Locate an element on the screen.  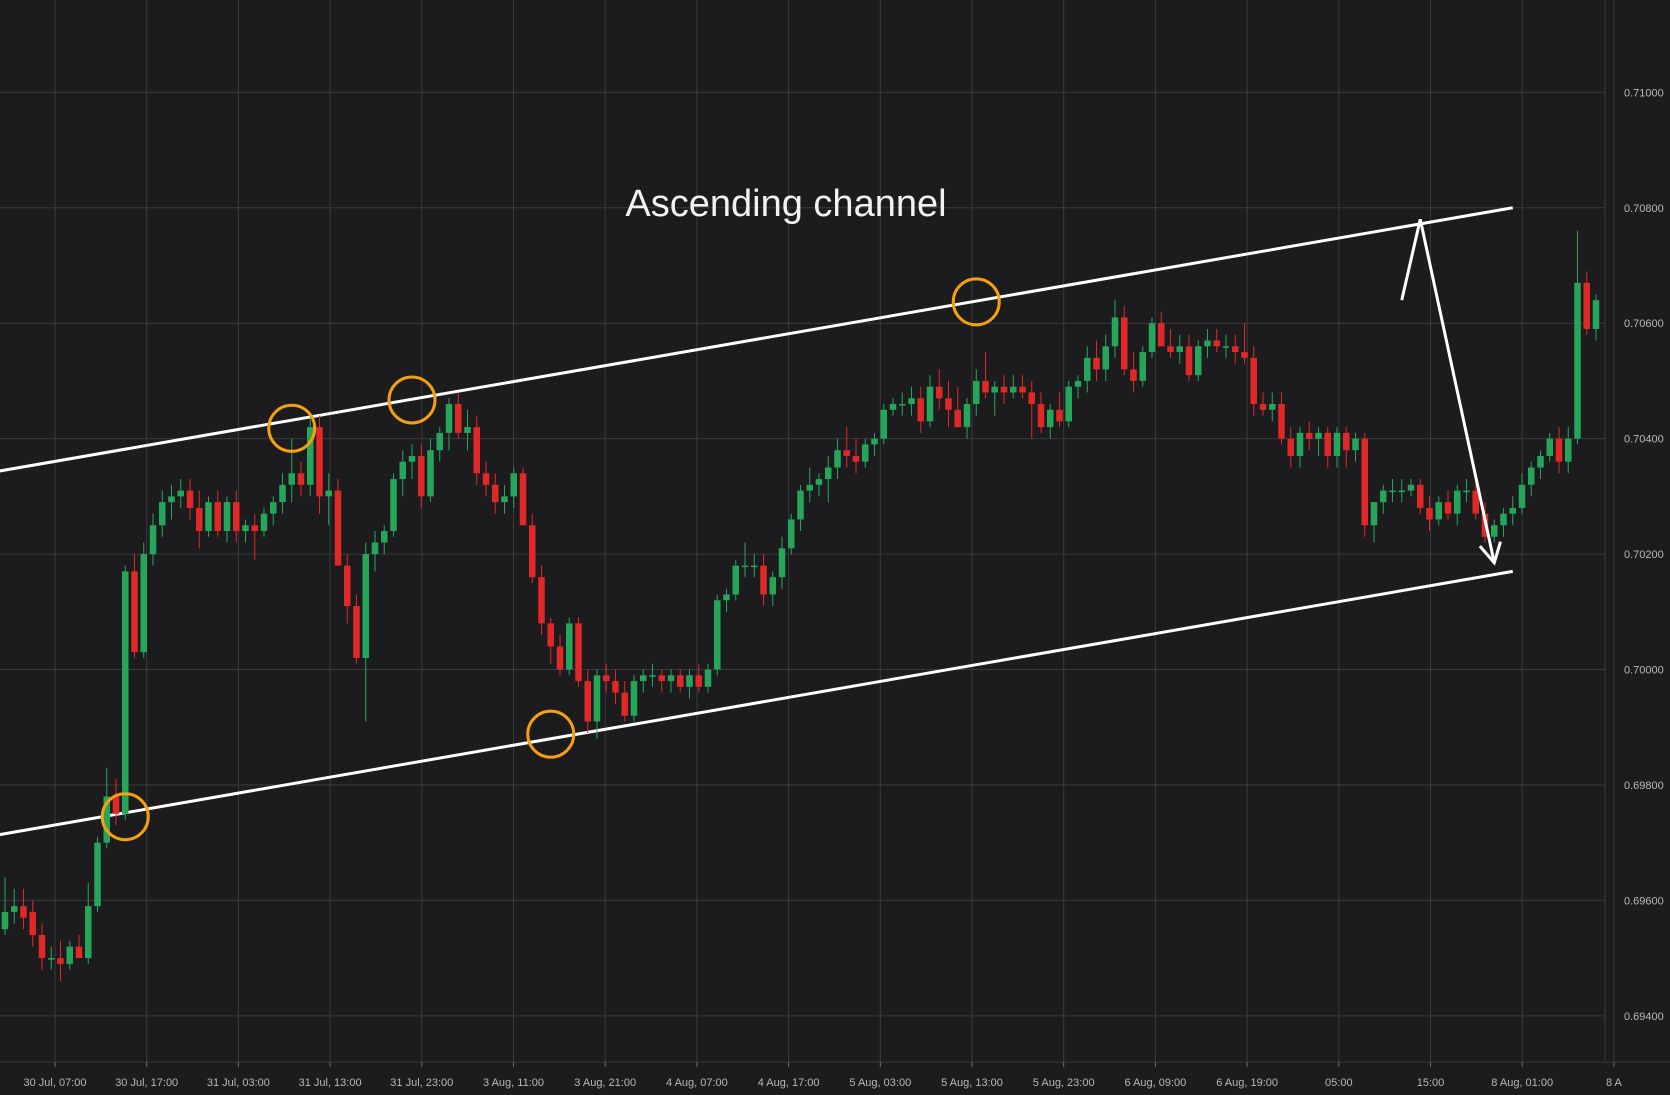
x-tick-label: 5 Aug, 23:00 is located at coordinates (1064, 1083).